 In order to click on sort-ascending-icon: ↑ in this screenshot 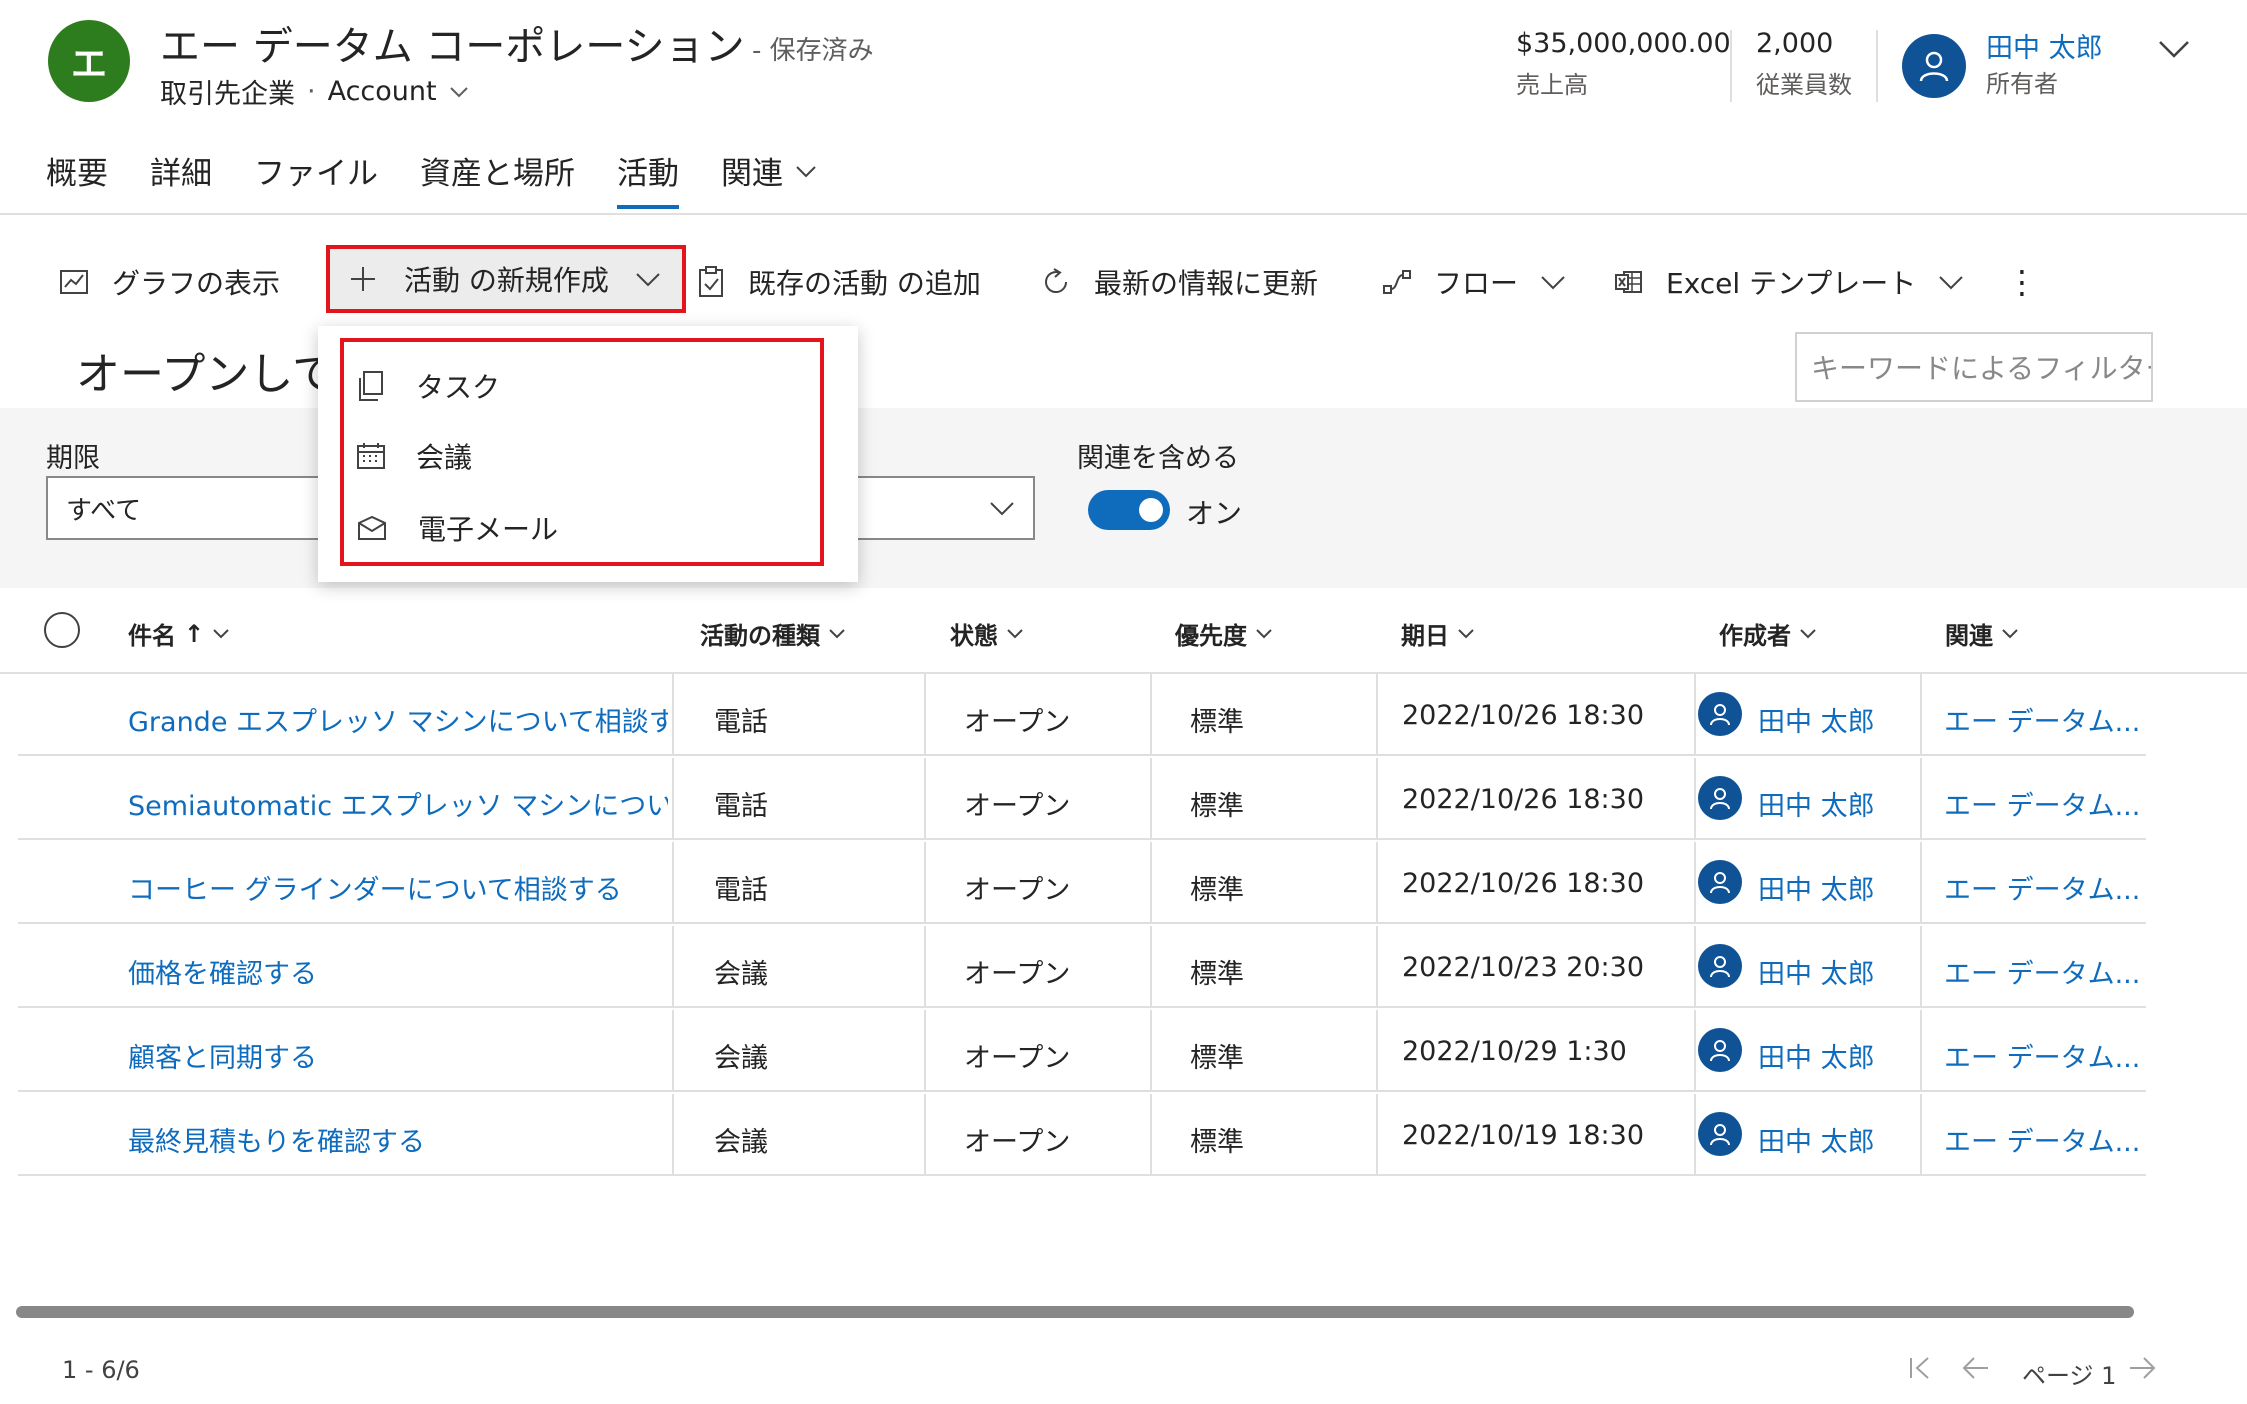, I will do `click(194, 633)`.